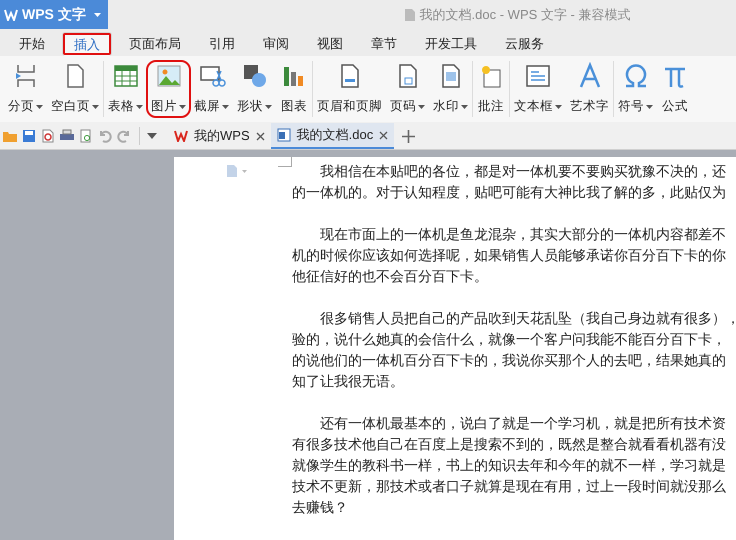 This screenshot has width=736, height=540. What do you see at coordinates (155, 44) in the screenshot?
I see `ribbon-tab: 页面布局` at bounding box center [155, 44].